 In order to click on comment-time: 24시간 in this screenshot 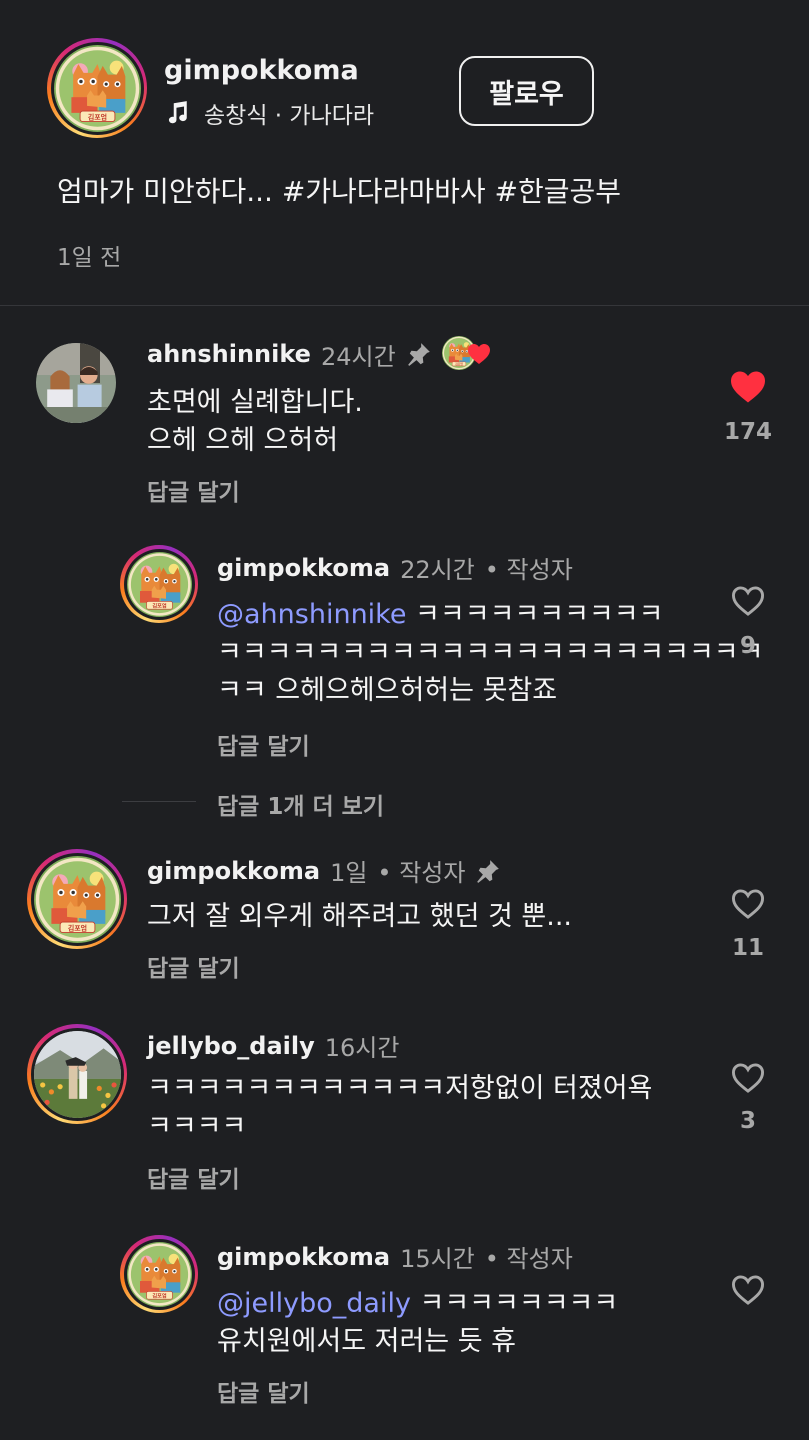, I will do `click(358, 356)`.